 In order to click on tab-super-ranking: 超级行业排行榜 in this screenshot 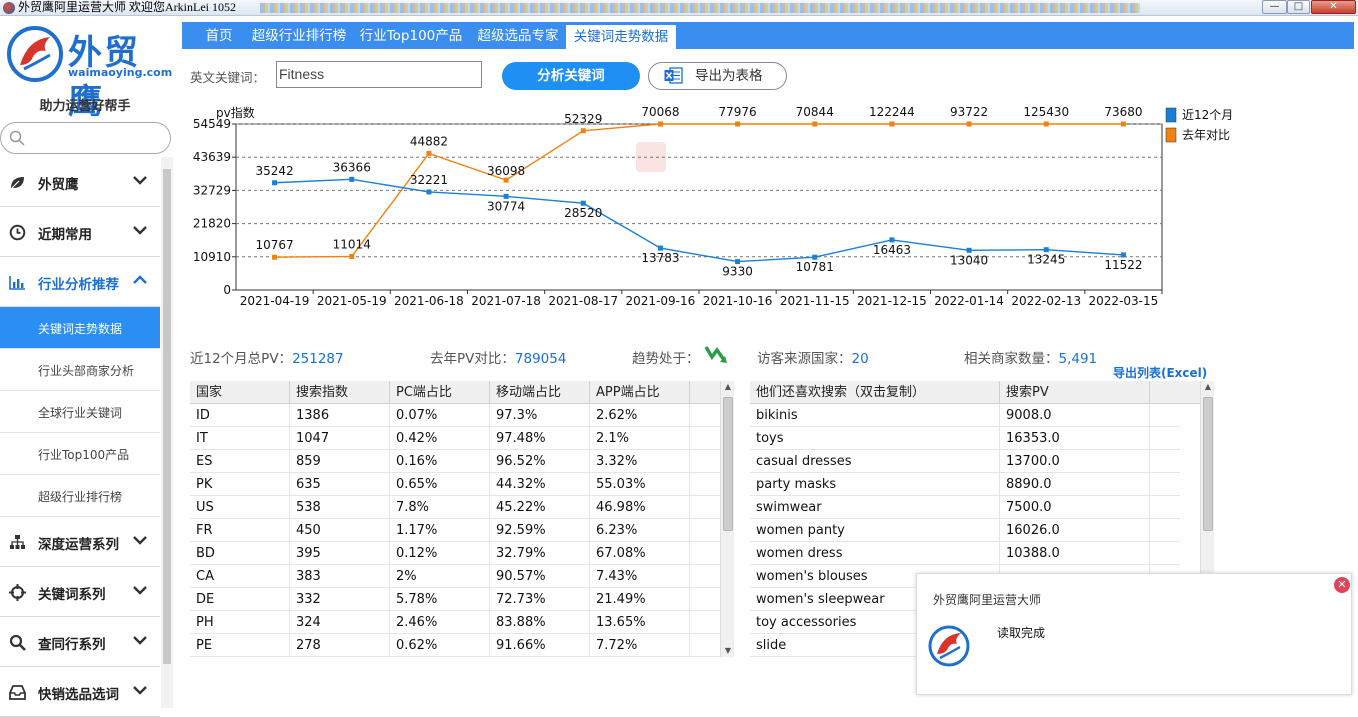, I will do `click(299, 36)`.